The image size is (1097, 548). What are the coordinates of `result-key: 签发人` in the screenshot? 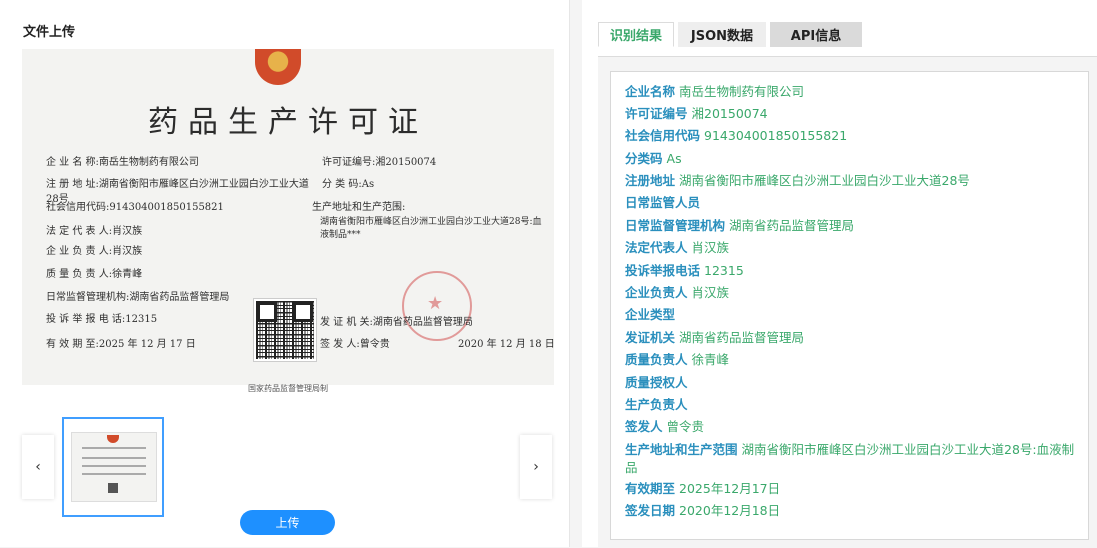 It's located at (644, 426).